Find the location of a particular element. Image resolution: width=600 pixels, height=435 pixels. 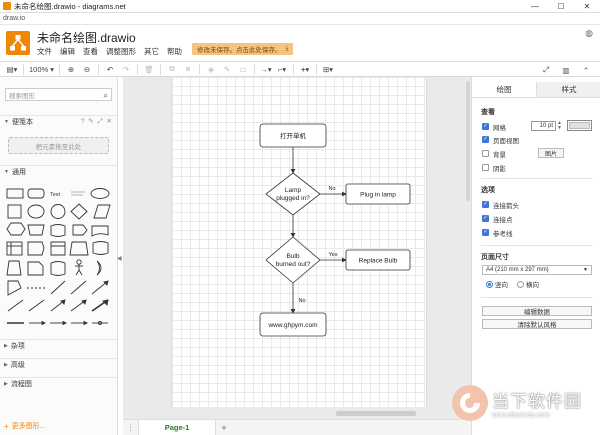

watermark-logo-icon is located at coordinates (470, 403).